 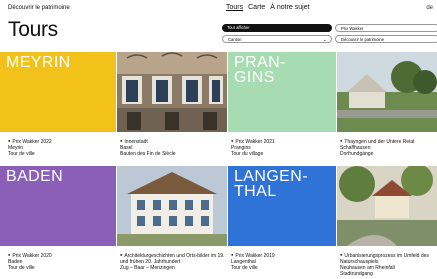 What do you see at coordinates (289, 7) in the screenshot?
I see `nav-about: À notre sujet` at bounding box center [289, 7].